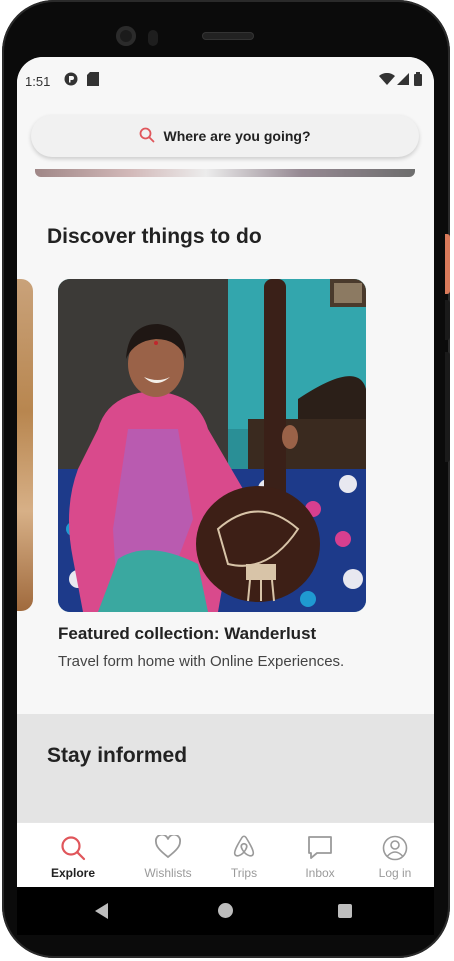  Describe the element at coordinates (447, 264) in the screenshot. I see `side-accent-button` at that location.